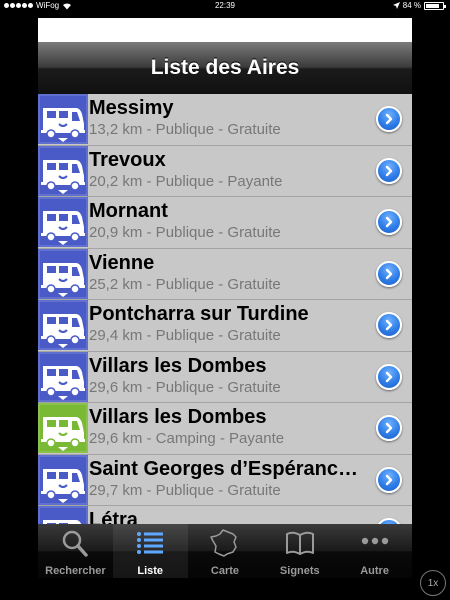 Image resolution: width=450 pixels, height=600 pixels. I want to click on battery-info: 84 %, so click(419, 5).